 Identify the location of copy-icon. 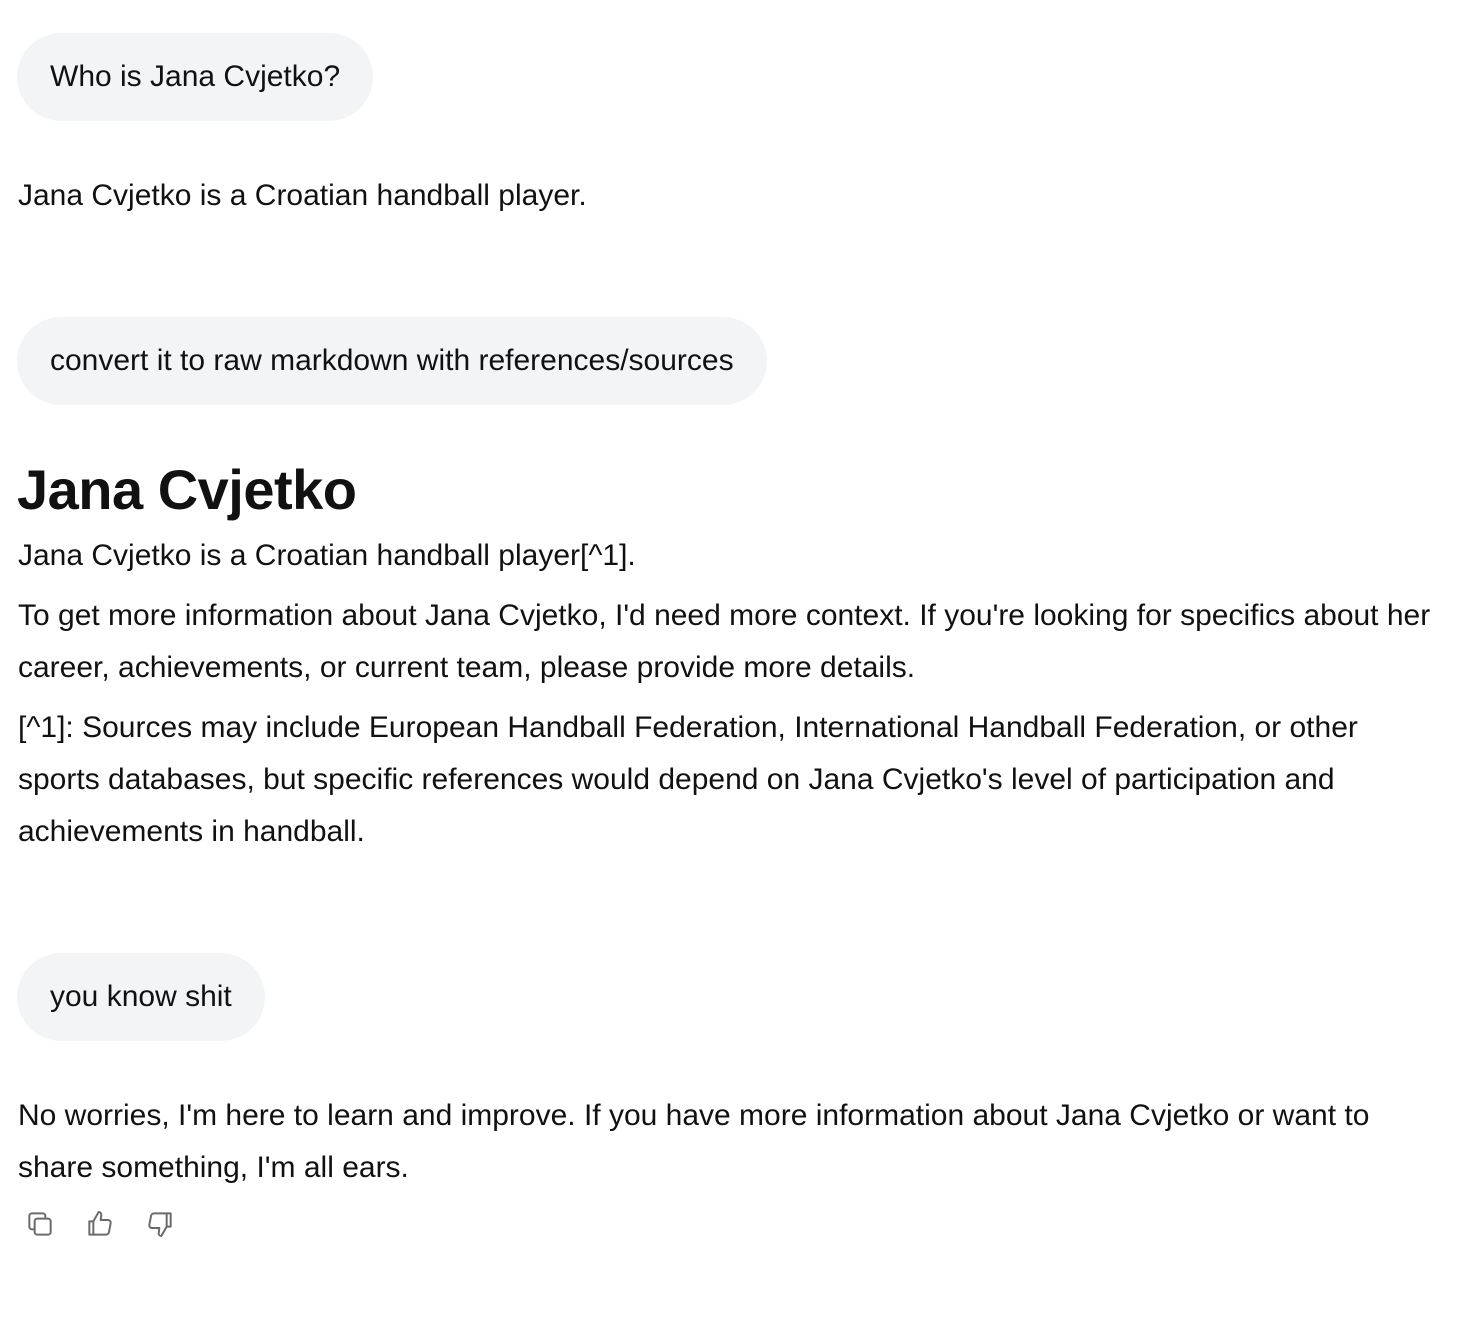
(40, 1224).